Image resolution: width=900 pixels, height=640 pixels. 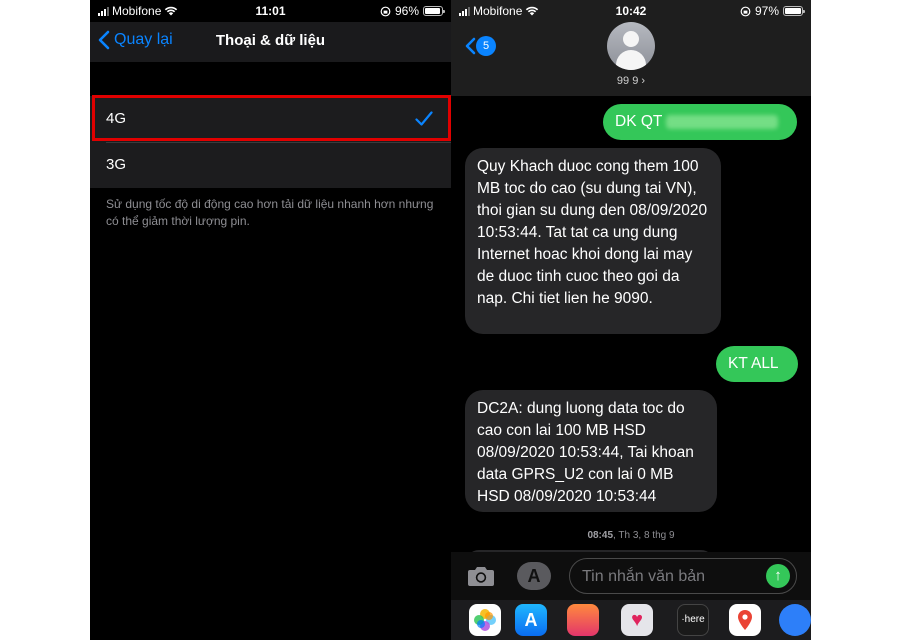 I want to click on conversation-header: 5 99 9 ›, so click(x=631, y=59).